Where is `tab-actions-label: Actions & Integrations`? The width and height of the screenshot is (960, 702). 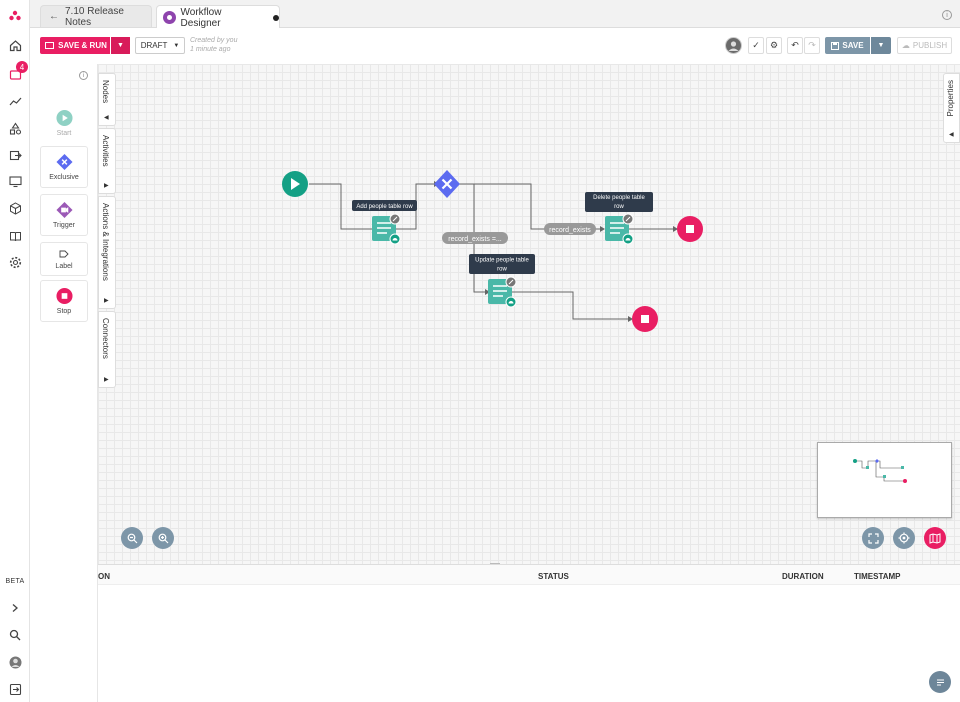 tab-actions-label: Actions & Integrations is located at coordinates (105, 242).